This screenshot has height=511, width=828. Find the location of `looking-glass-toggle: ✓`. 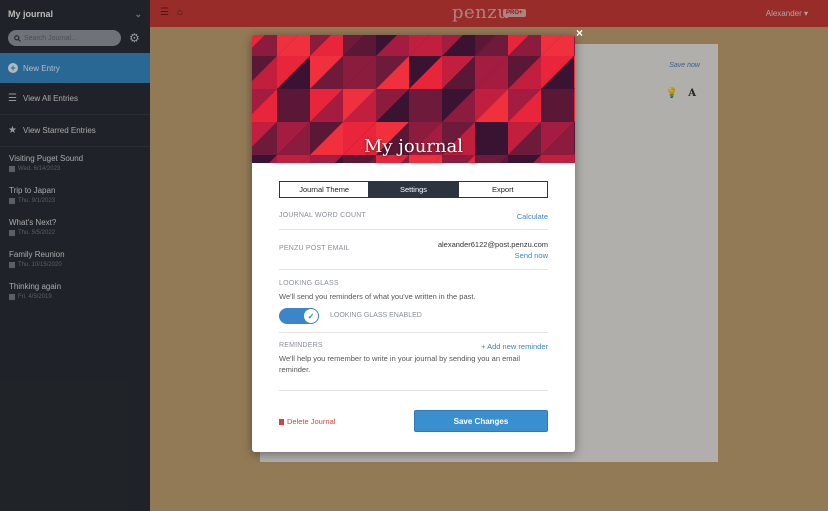

looking-glass-toggle: ✓ is located at coordinates (299, 316).